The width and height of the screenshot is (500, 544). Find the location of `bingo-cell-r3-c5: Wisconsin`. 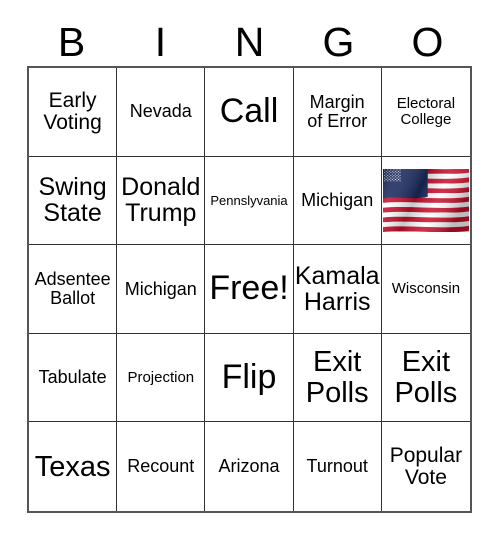

bingo-cell-r3-c5: Wisconsin is located at coordinates (425, 289).